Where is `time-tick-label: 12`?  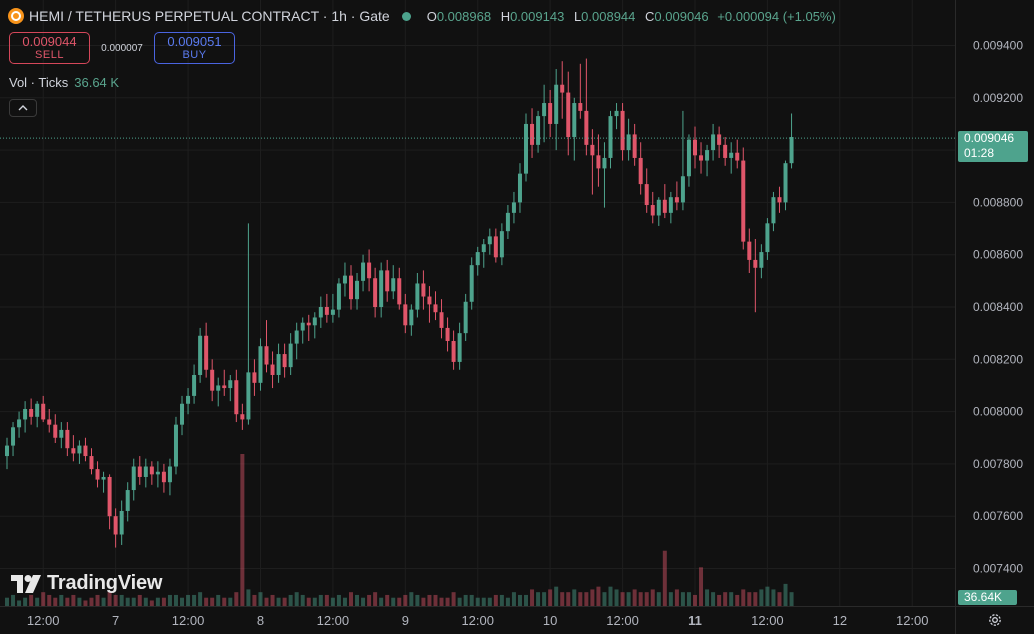 time-tick-label: 12 is located at coordinates (840, 620).